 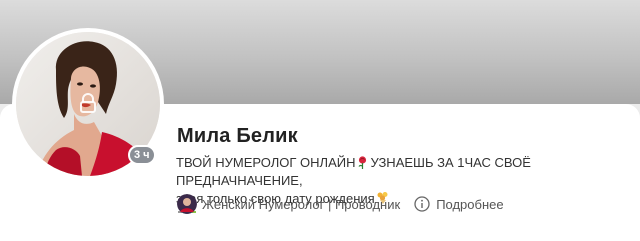 What do you see at coordinates (187, 204) in the screenshot?
I see `category-avatar` at bounding box center [187, 204].